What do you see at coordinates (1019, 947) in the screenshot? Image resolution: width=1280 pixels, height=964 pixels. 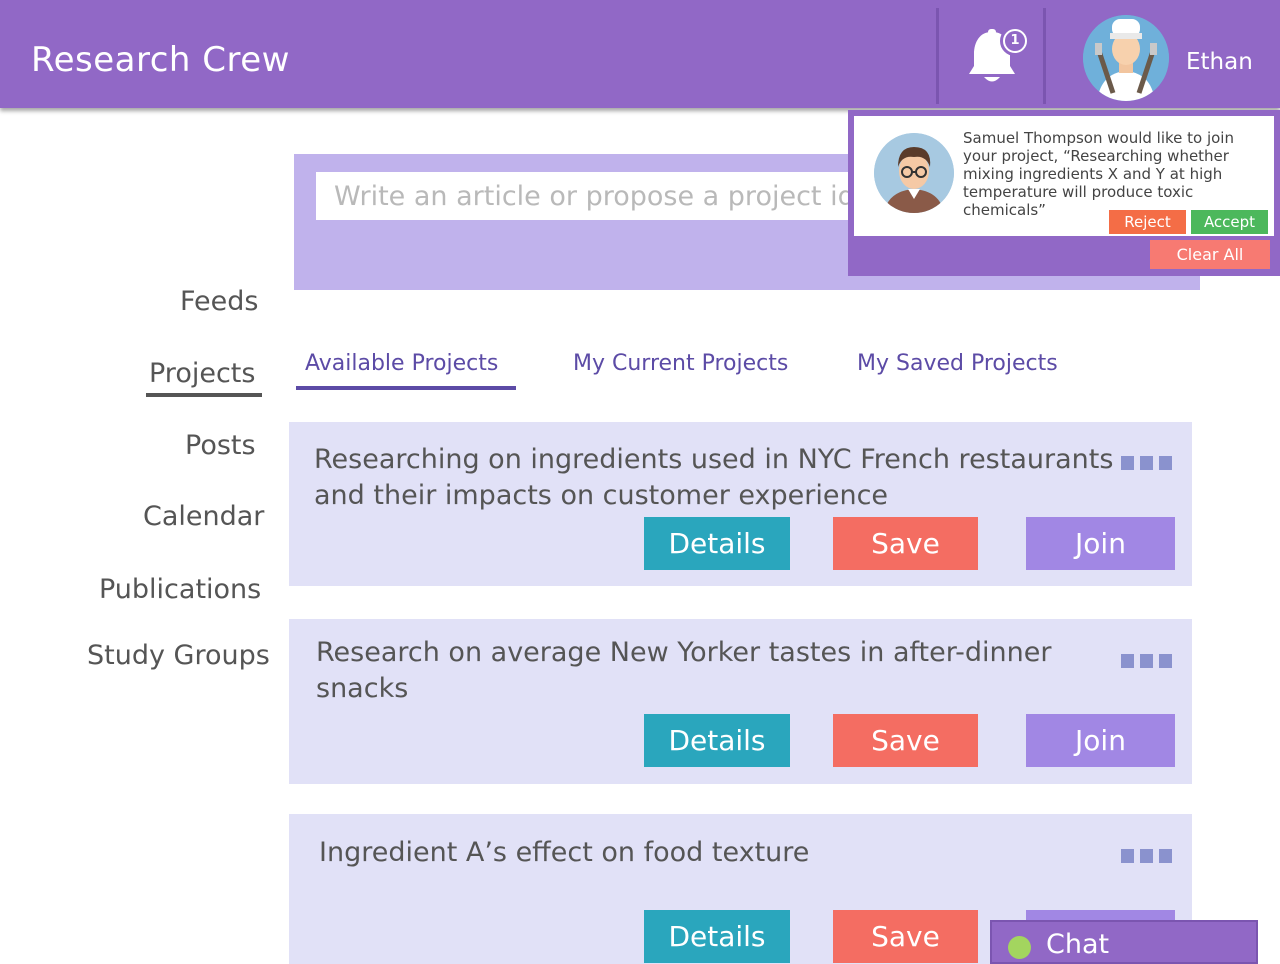 I see `online-status-icon` at bounding box center [1019, 947].